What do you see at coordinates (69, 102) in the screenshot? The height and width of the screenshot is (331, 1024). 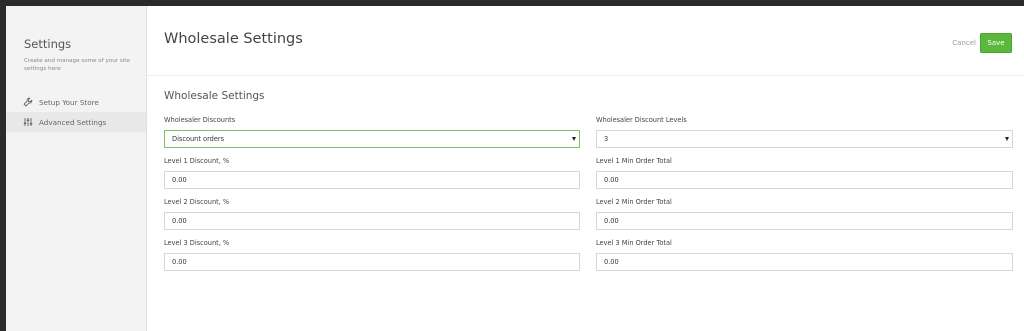 I see `sidebar-item-label: Setup Your Store` at bounding box center [69, 102].